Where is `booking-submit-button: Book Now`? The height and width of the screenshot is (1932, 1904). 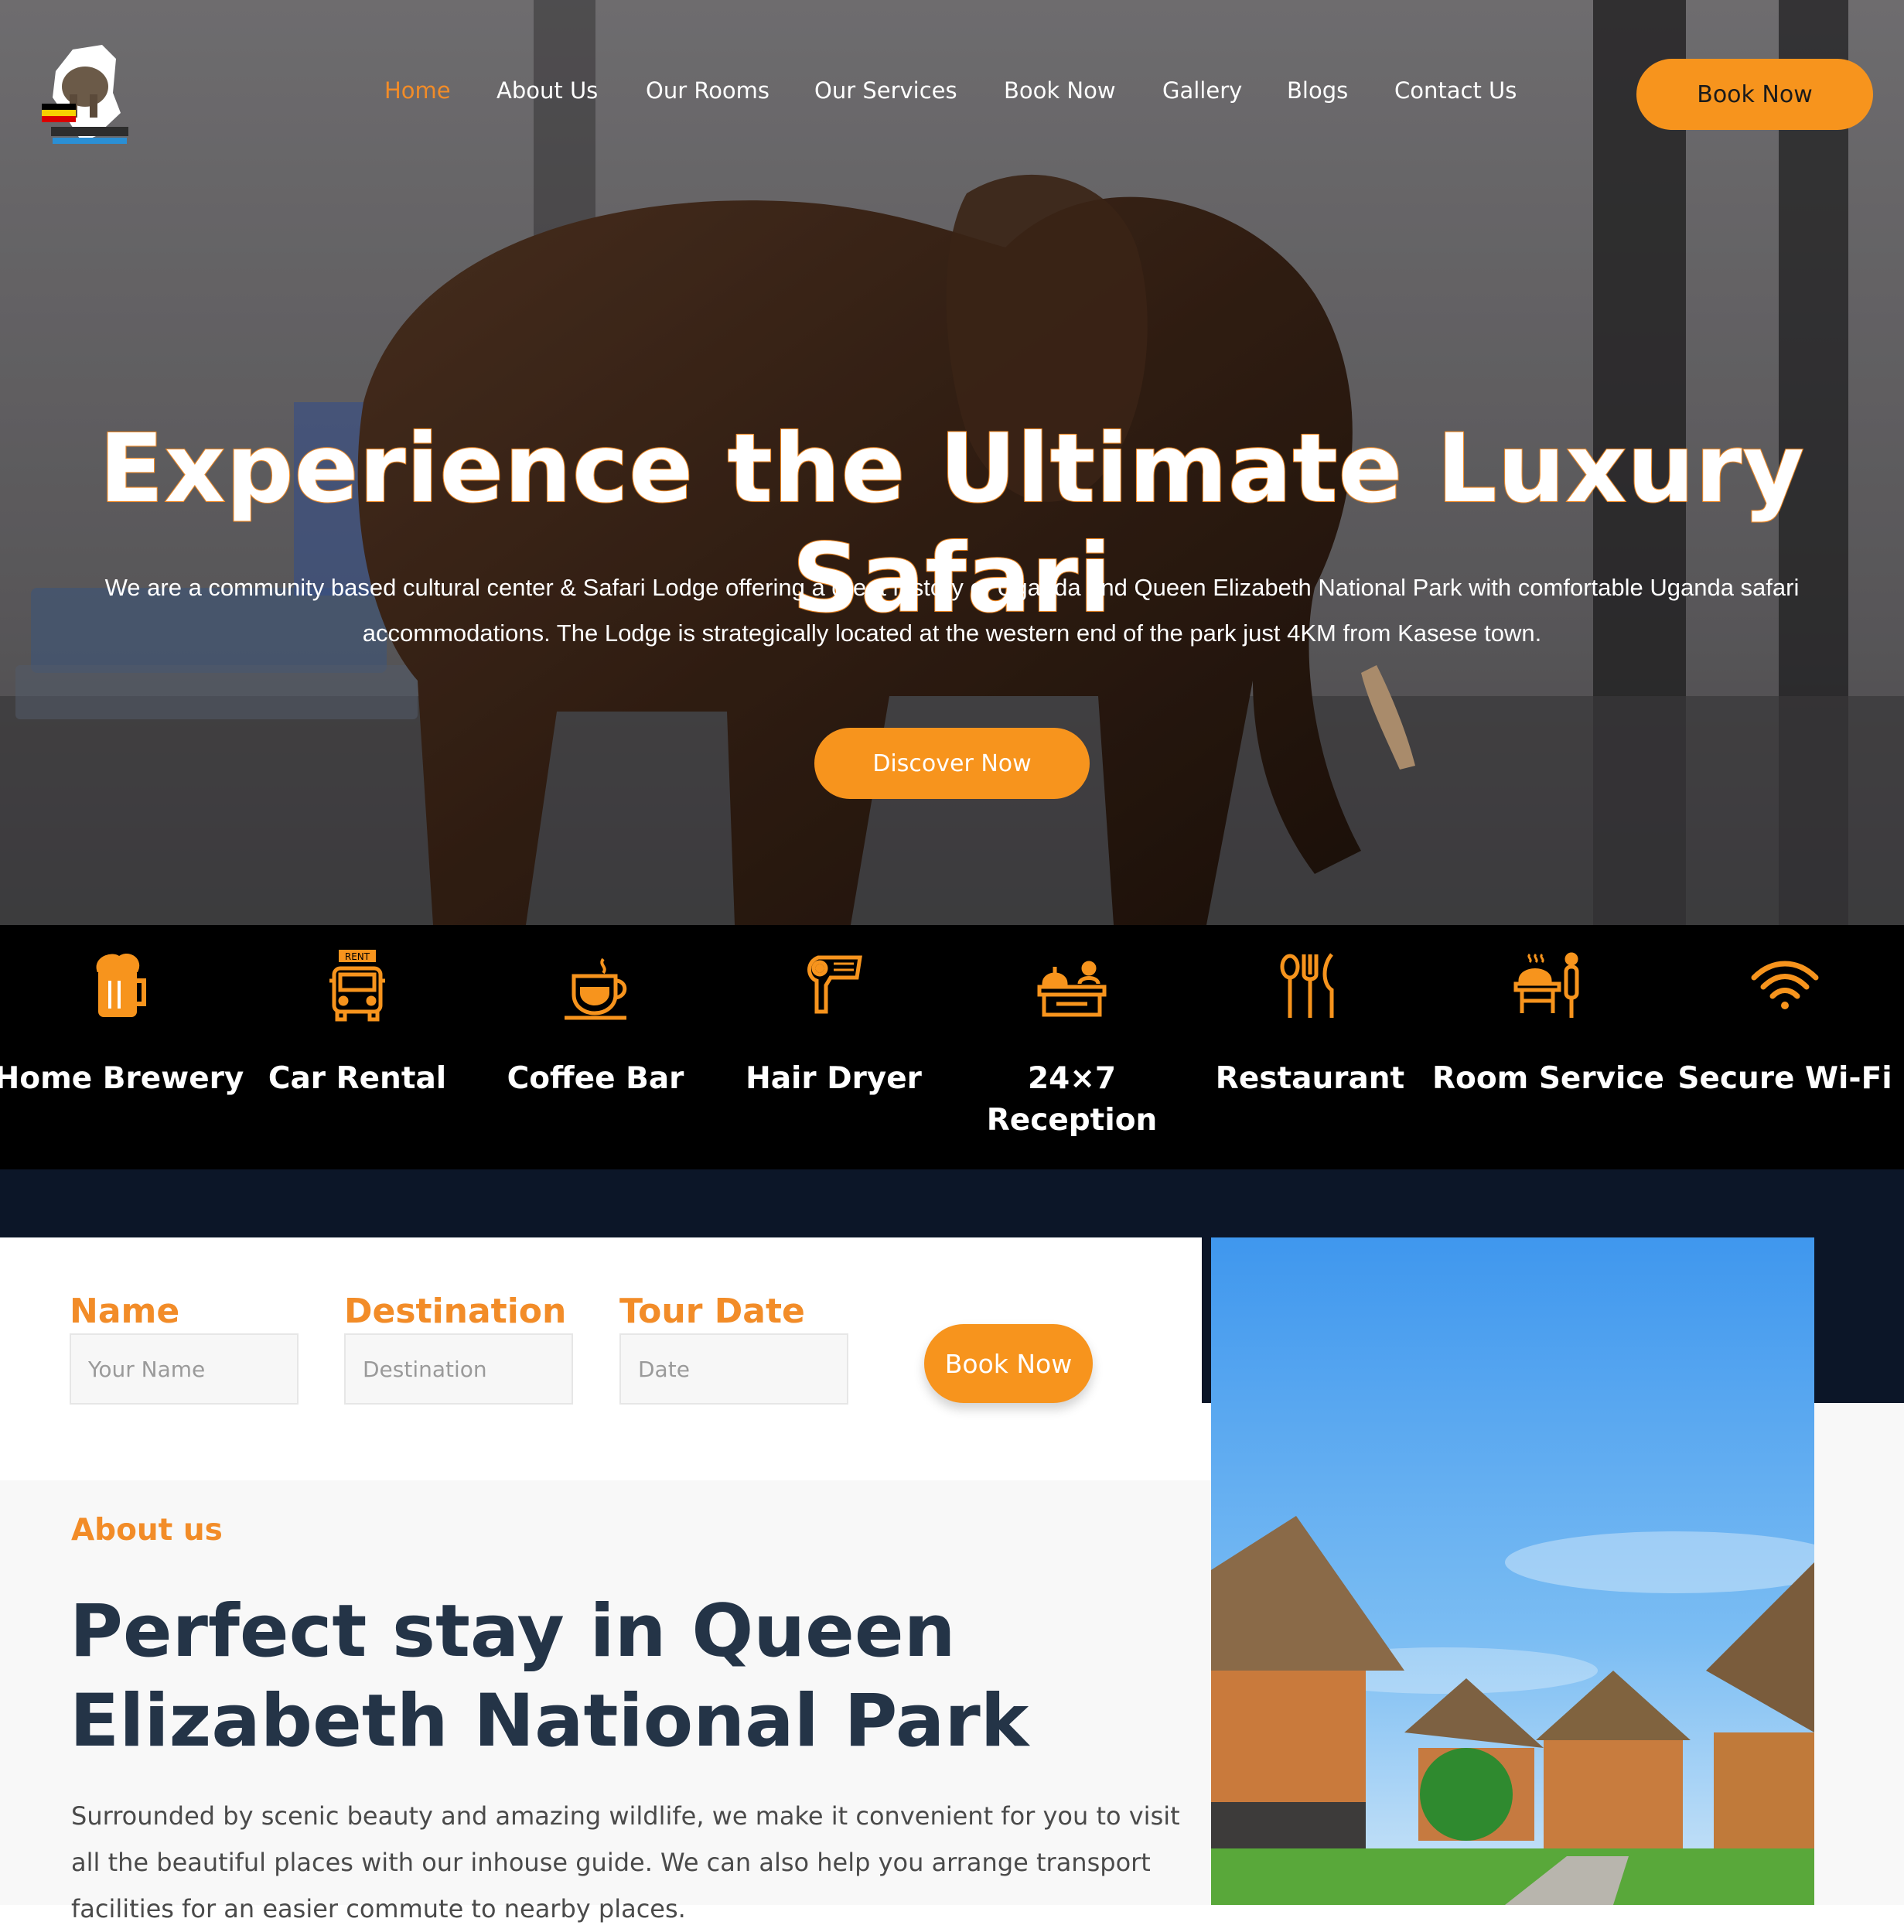 booking-submit-button: Book Now is located at coordinates (1009, 1363).